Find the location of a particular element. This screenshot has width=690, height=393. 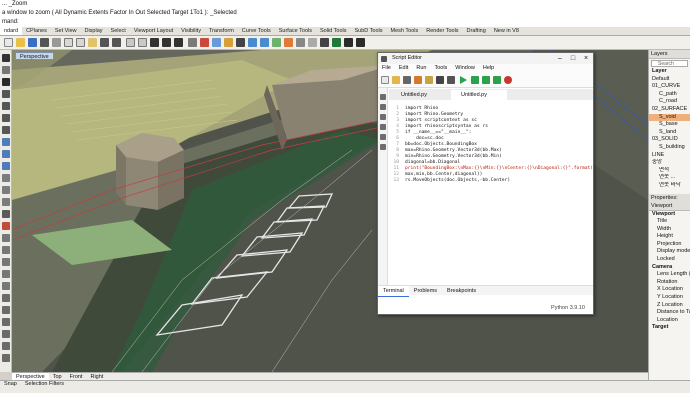

material-icon is located at coordinates (276, 42).